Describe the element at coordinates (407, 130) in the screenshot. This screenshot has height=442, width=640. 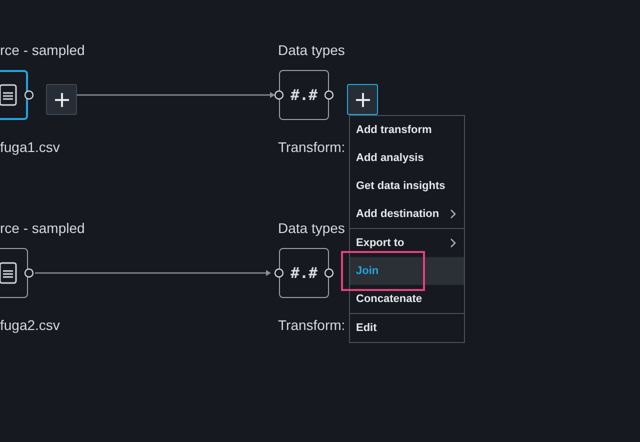
I see `menu-item: Add transform` at that location.